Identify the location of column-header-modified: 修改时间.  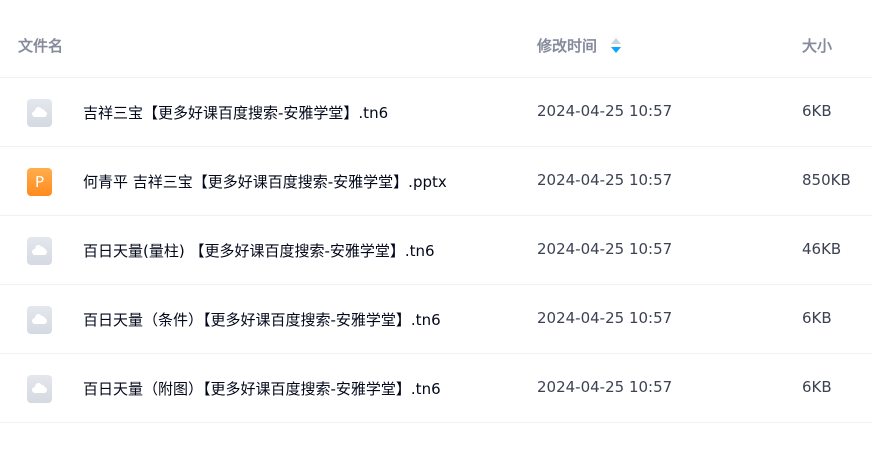
(579, 45).